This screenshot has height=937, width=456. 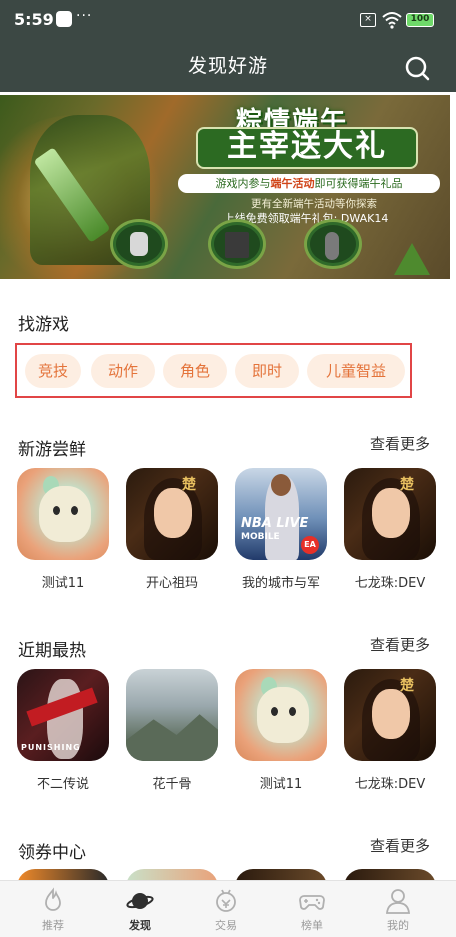 I want to click on banner-tagline-highlight: 端午活动, so click(x=292, y=183).